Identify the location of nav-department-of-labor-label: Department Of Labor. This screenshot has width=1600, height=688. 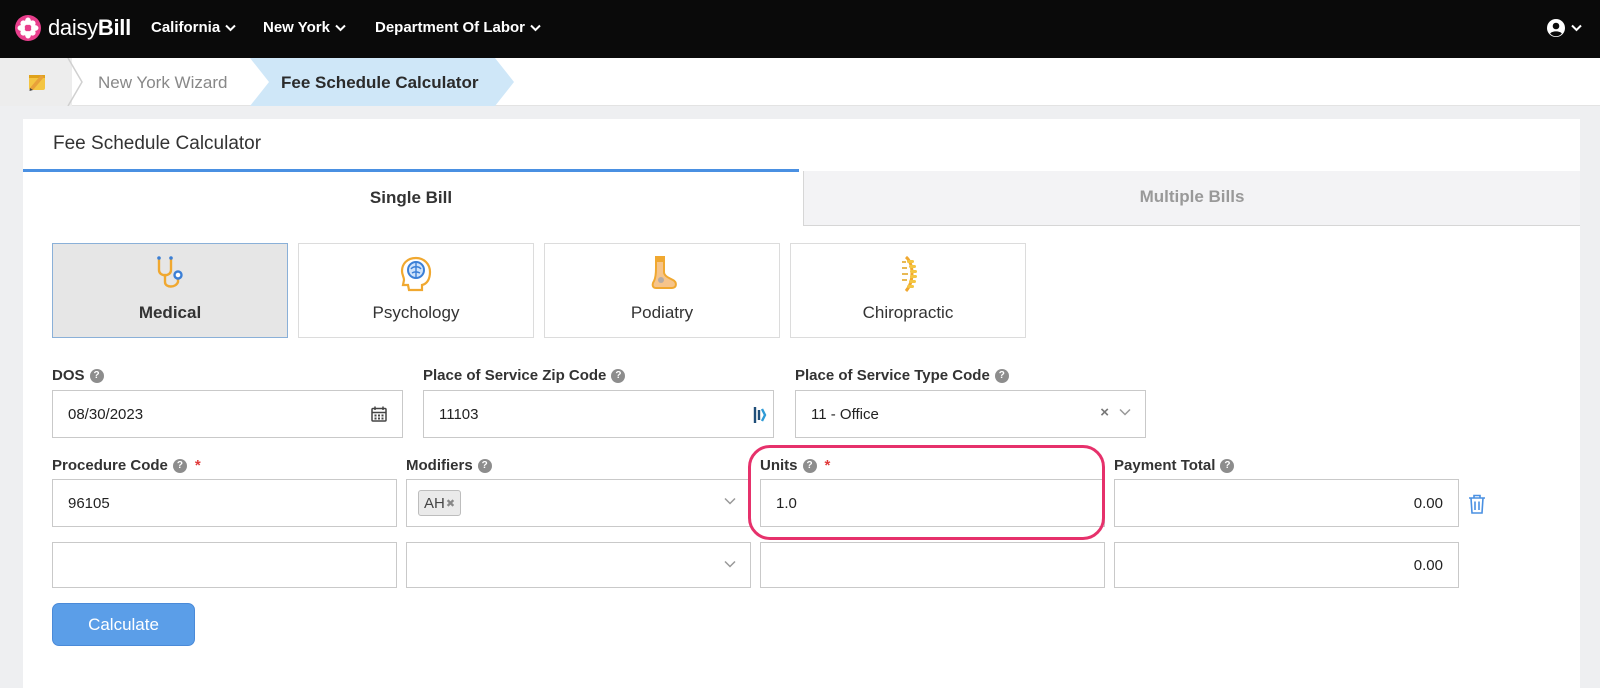
(450, 27).